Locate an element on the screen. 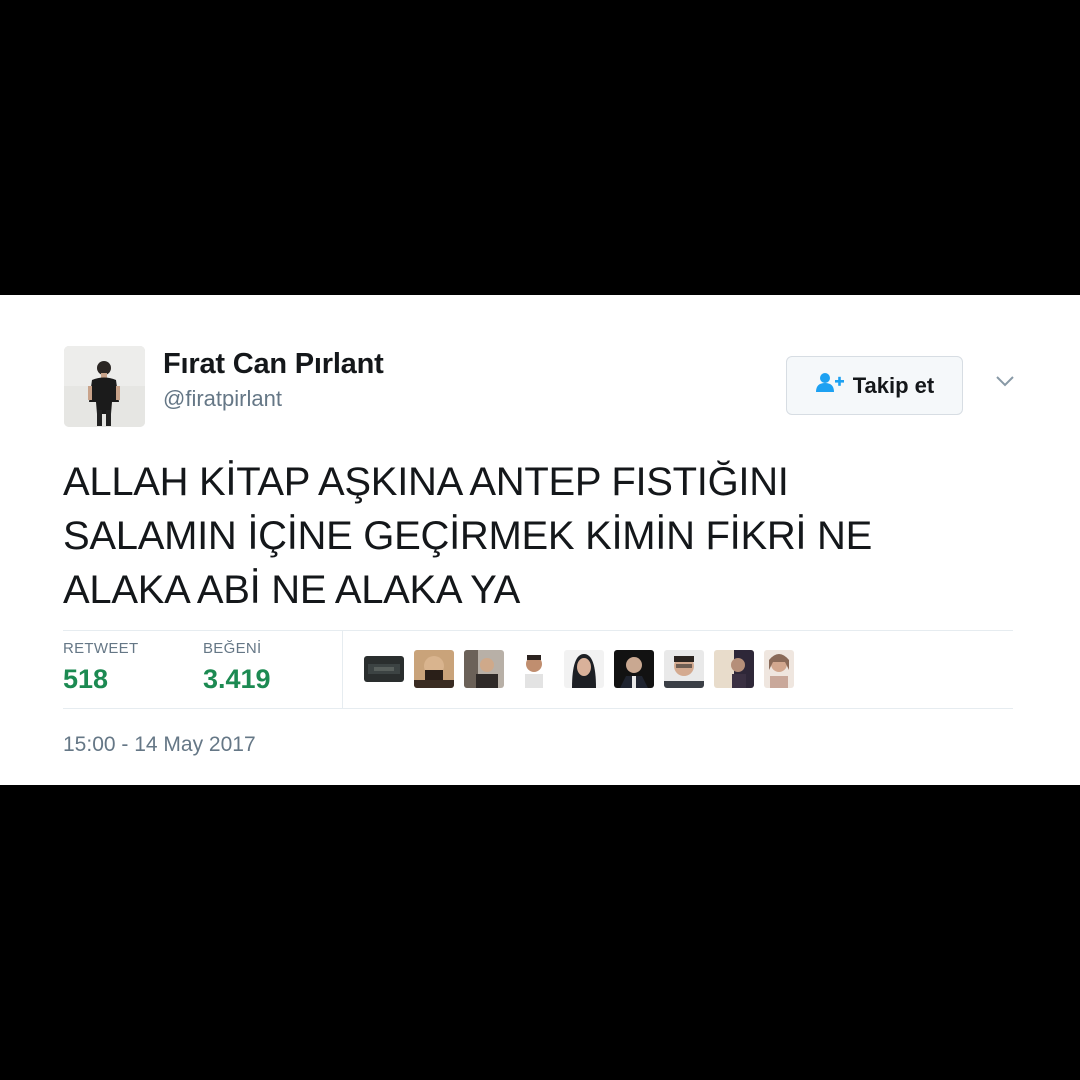 The width and height of the screenshot is (1080, 1080). tweet-timestamp: 15:00 - 14 May 2017 is located at coordinates (159, 745).